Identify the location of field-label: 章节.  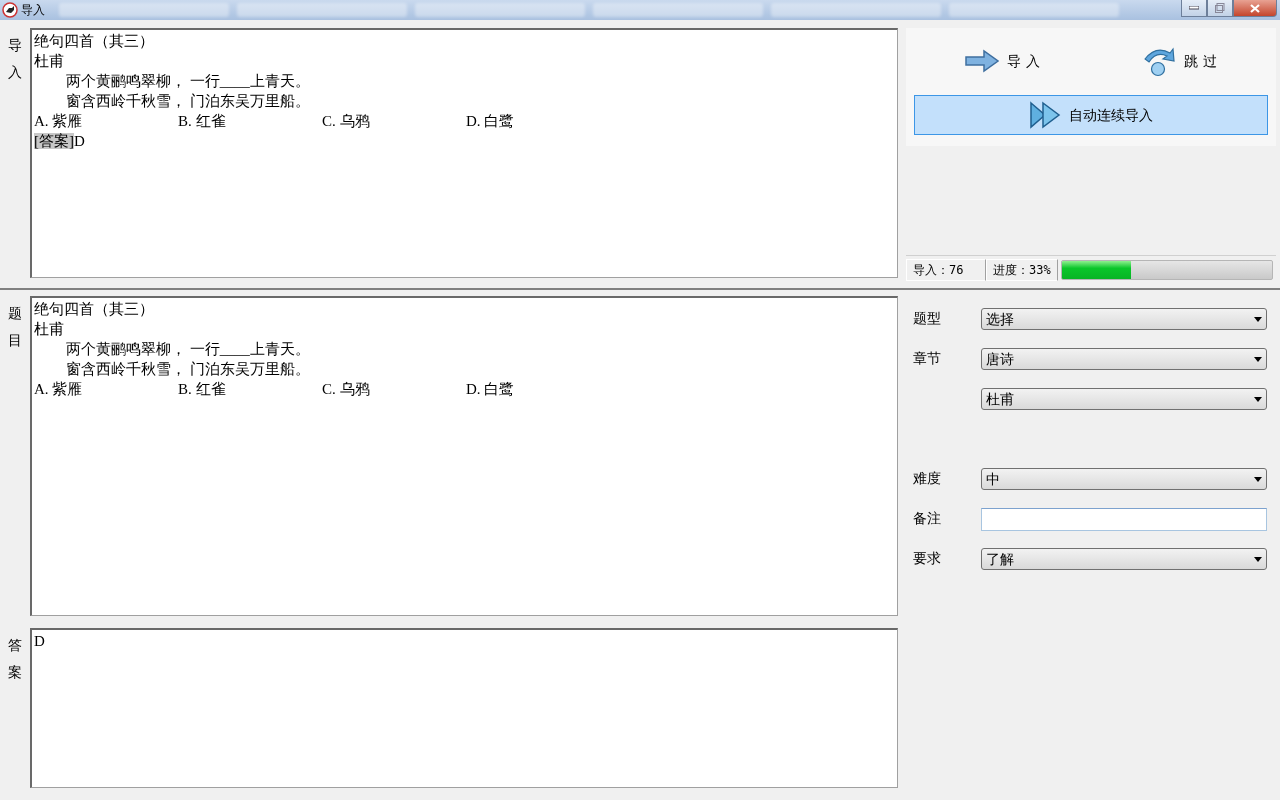
(927, 358).